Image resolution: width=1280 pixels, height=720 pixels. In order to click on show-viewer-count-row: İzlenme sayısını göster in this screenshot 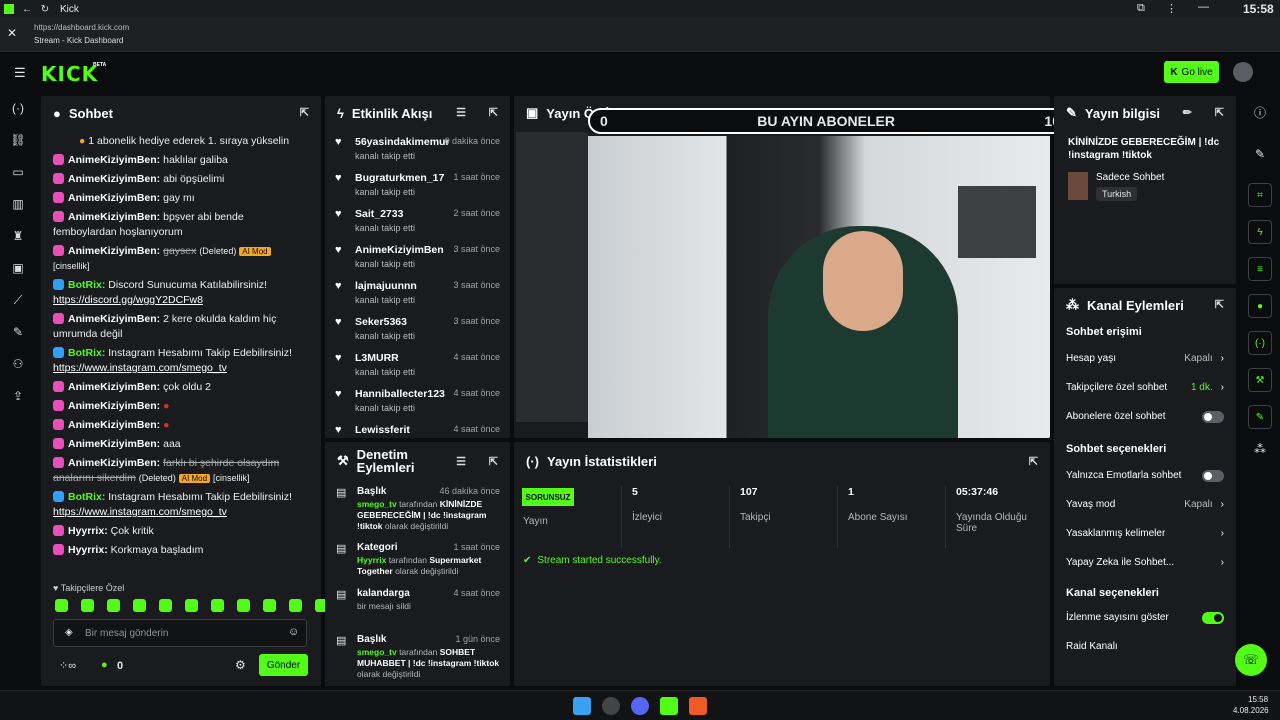, I will do `click(1145, 617)`.